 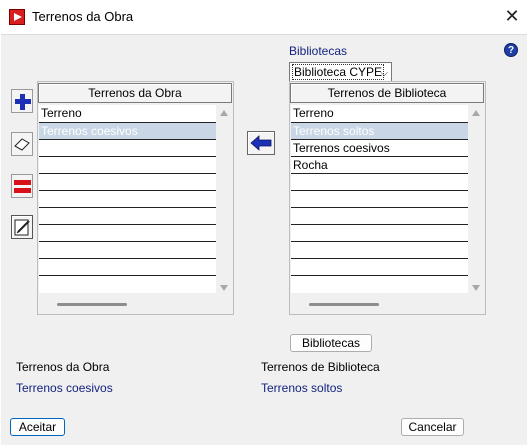 I want to click on obra-column-header: Terreno, so click(x=127, y=114).